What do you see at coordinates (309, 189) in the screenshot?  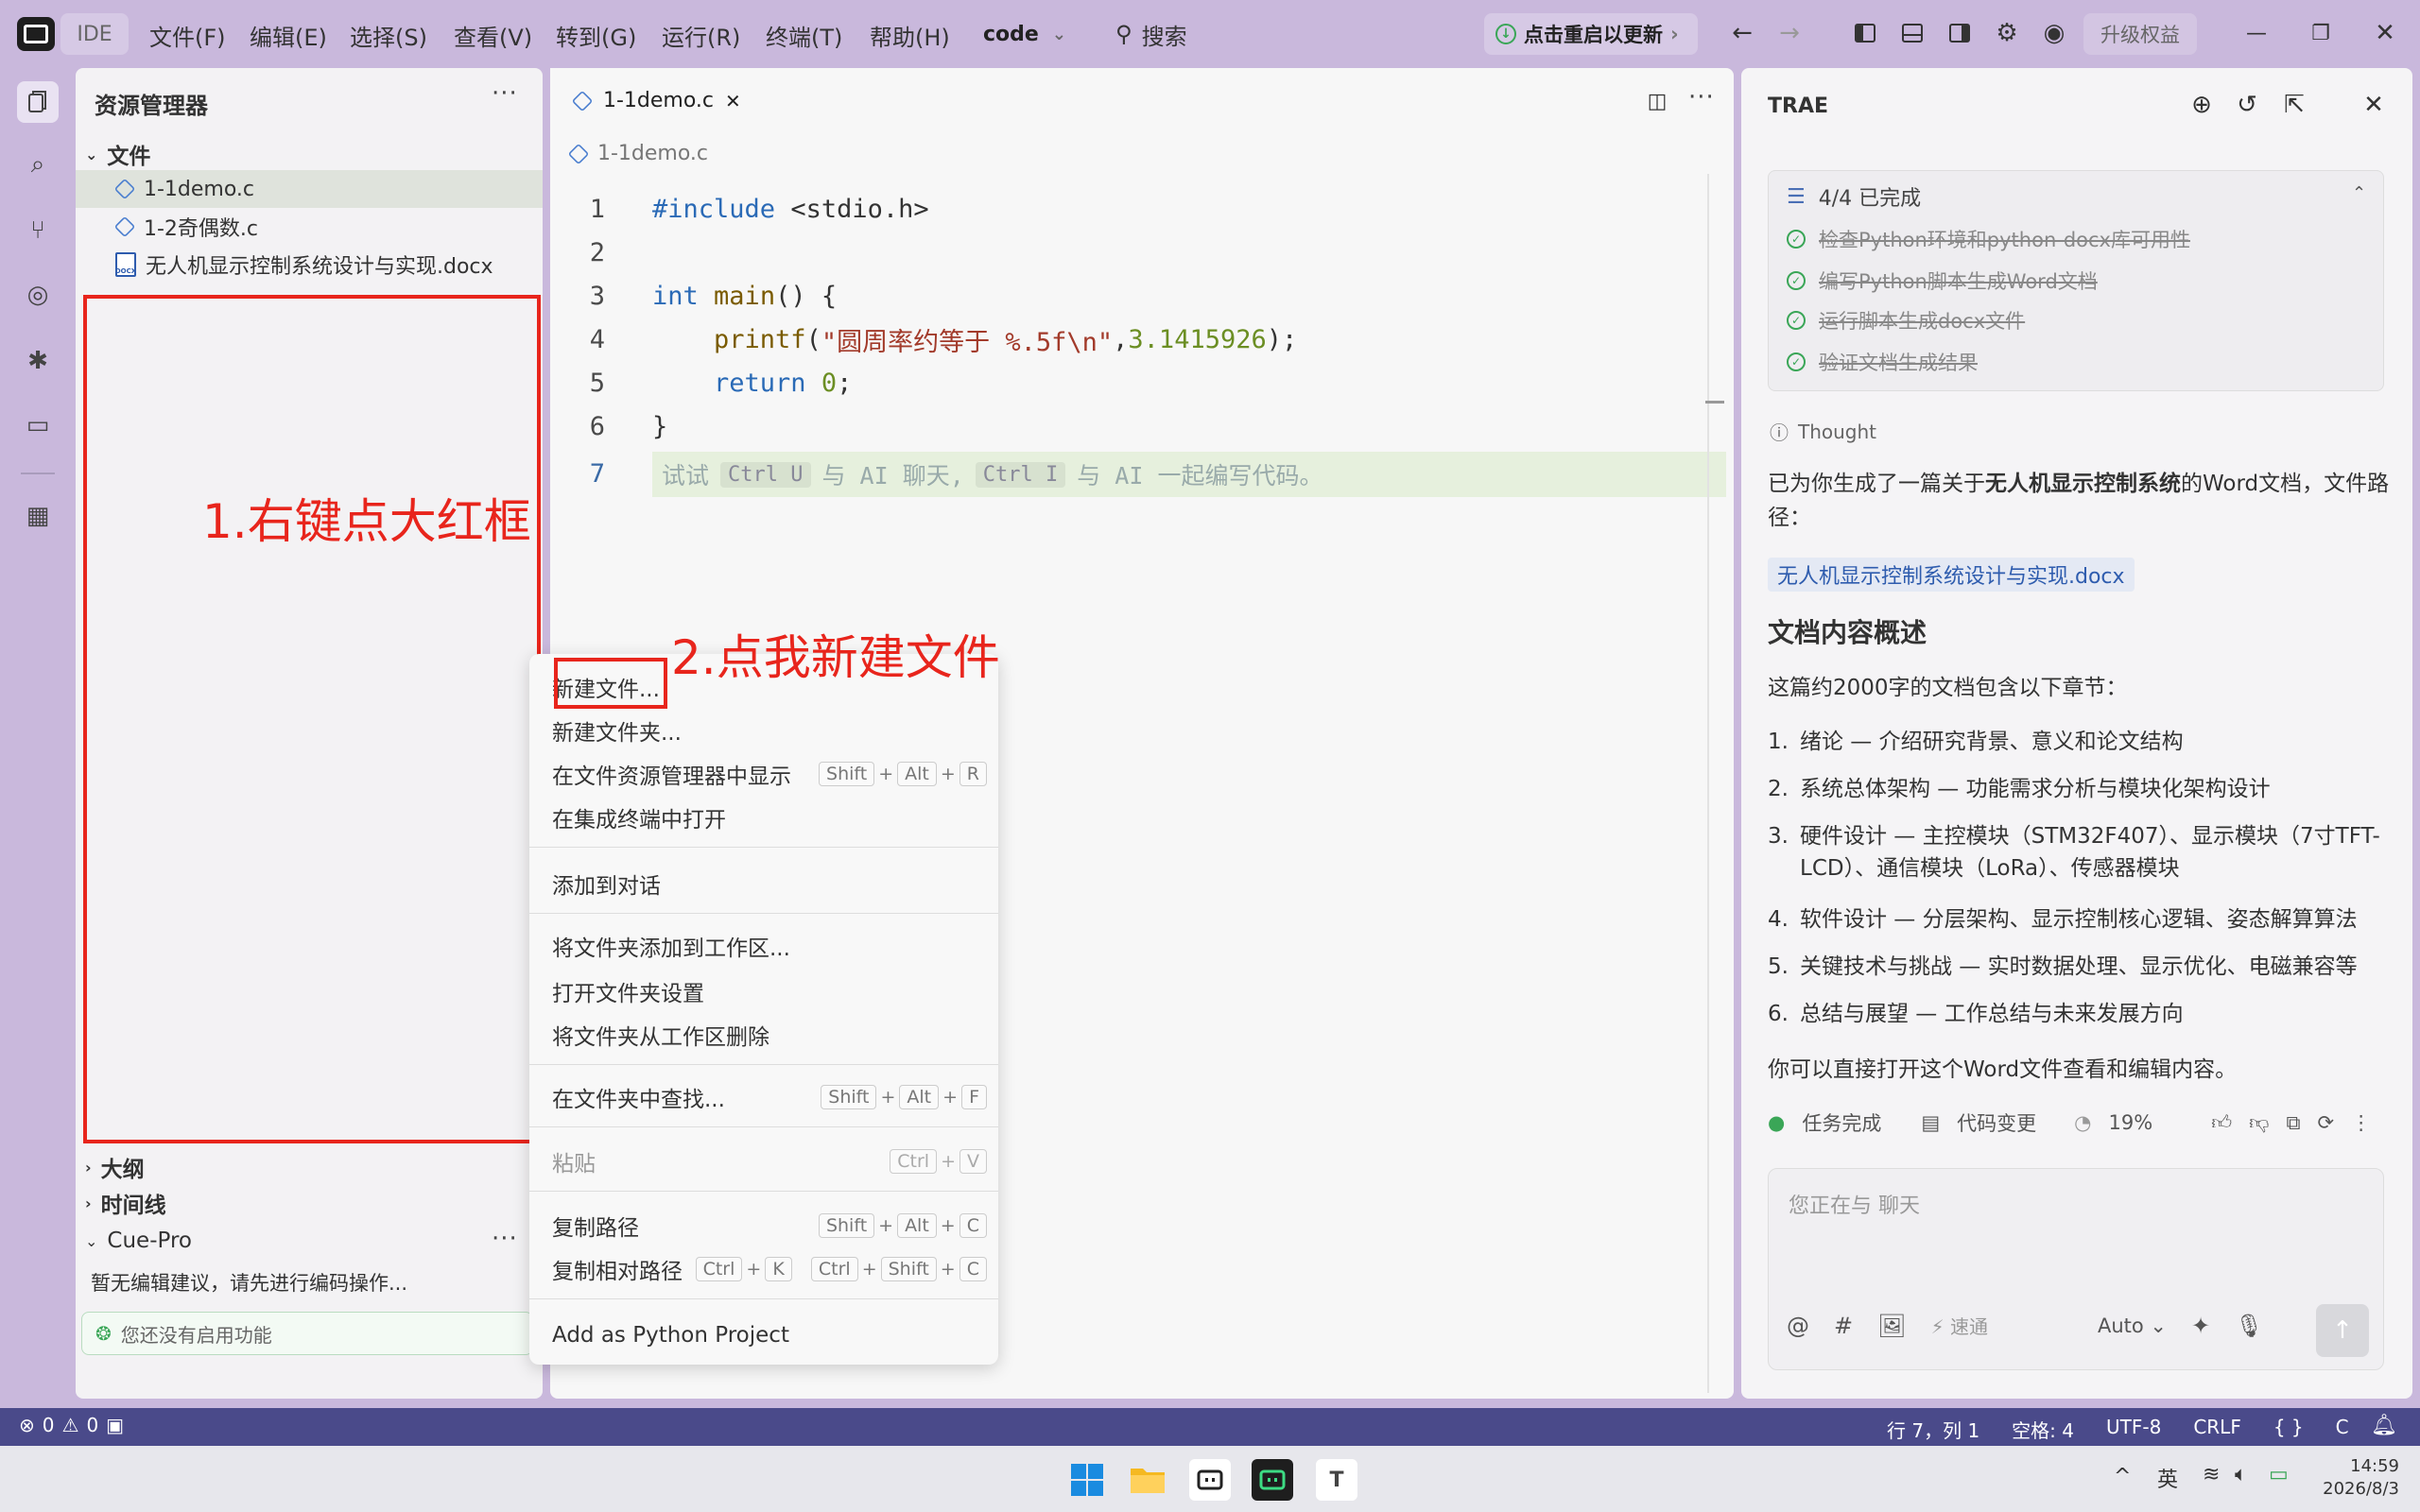 I see `file-item-1-1demo: 1-1demo.c` at bounding box center [309, 189].